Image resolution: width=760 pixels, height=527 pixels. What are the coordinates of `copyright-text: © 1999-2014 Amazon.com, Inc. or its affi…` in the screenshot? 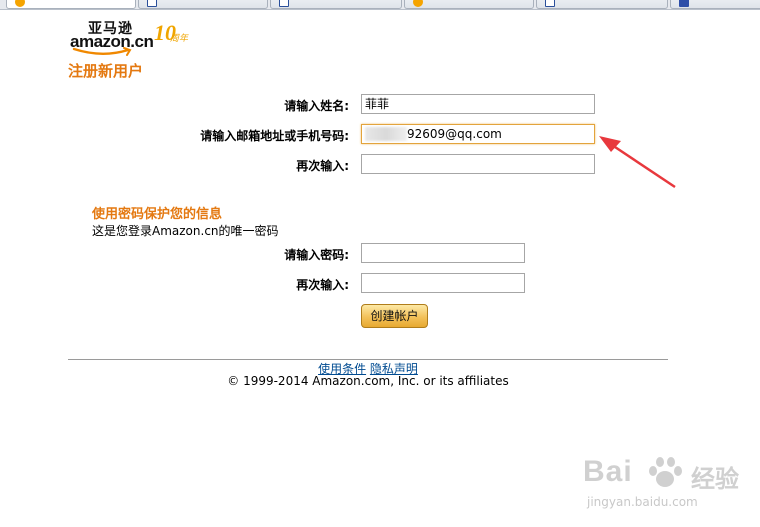 It's located at (368, 381).